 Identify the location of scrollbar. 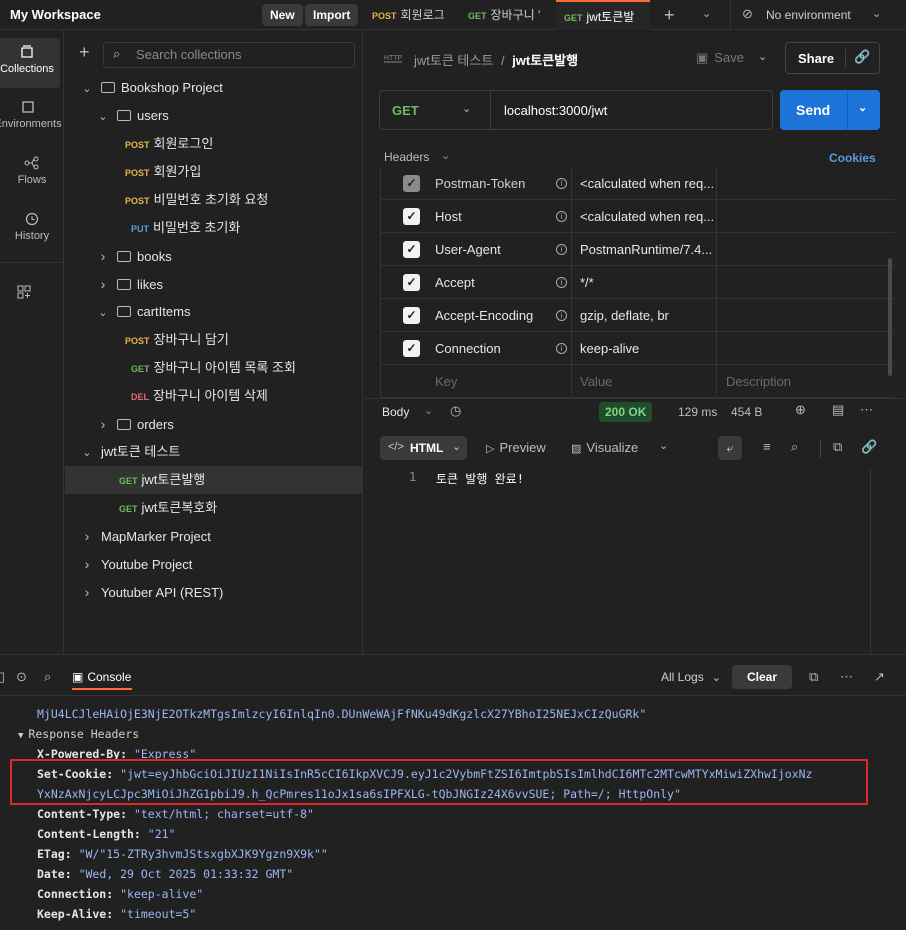
(890, 317).